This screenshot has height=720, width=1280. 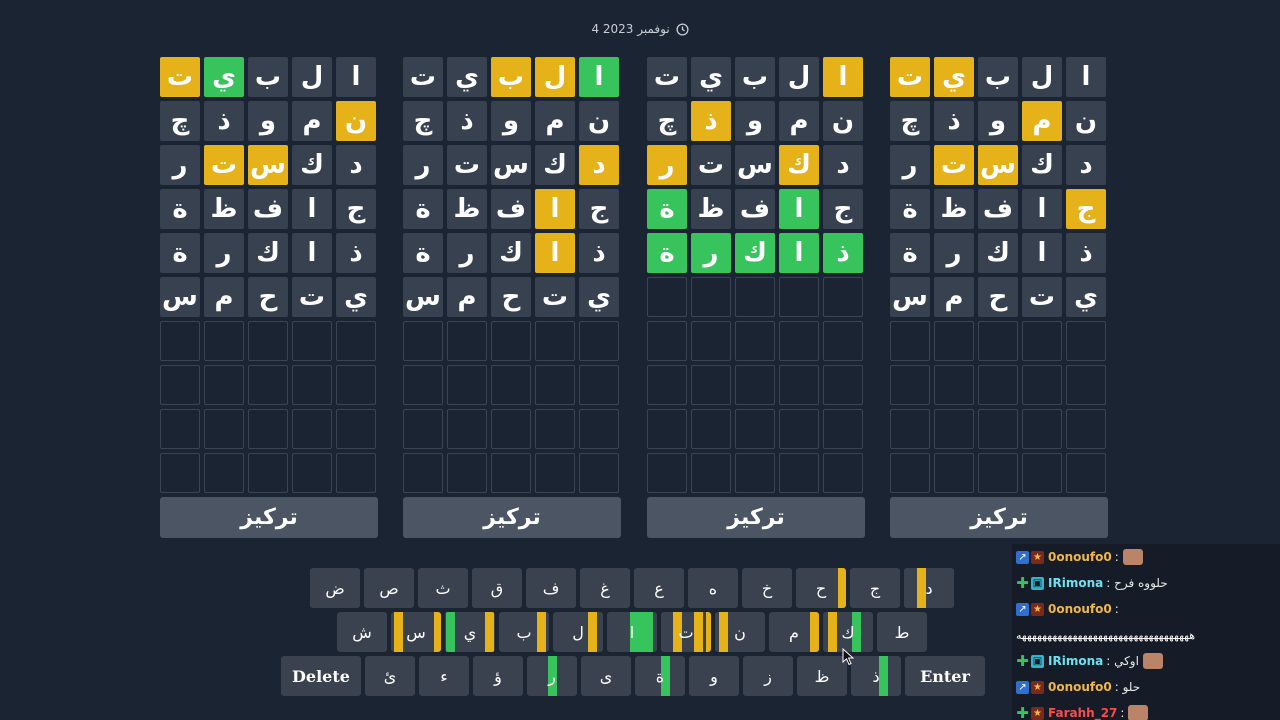 What do you see at coordinates (335, 588) in the screenshot?
I see `key: ض` at bounding box center [335, 588].